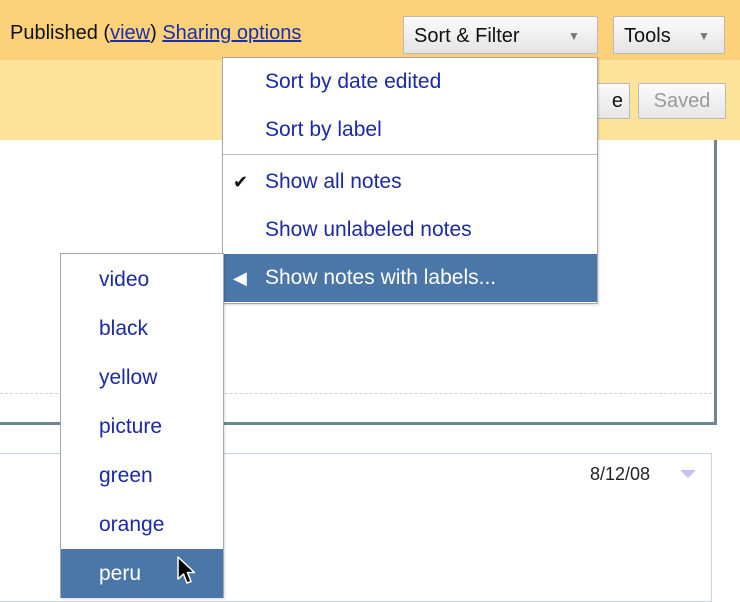 The image size is (740, 602). I want to click on menu-item-sort-by-date: Sort by date edited, so click(410, 82).